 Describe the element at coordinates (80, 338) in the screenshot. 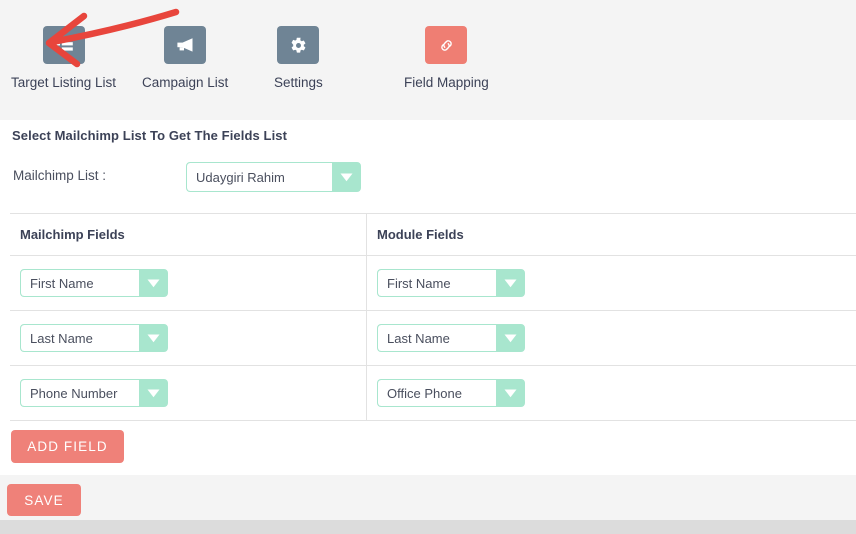

I see `mailchimp-field-value-1: Last Name` at that location.